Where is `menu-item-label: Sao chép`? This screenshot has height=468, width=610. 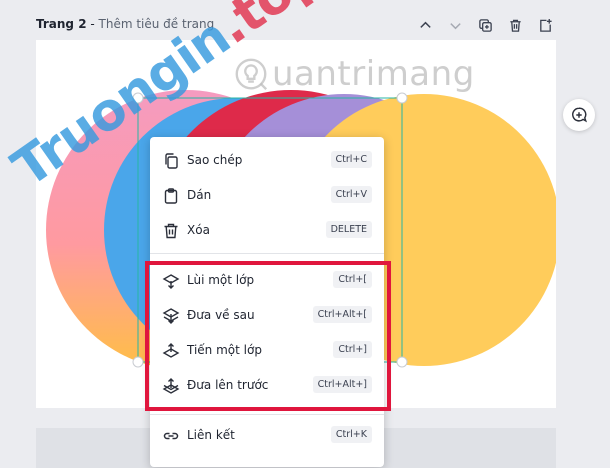 menu-item-label: Sao chép is located at coordinates (215, 160).